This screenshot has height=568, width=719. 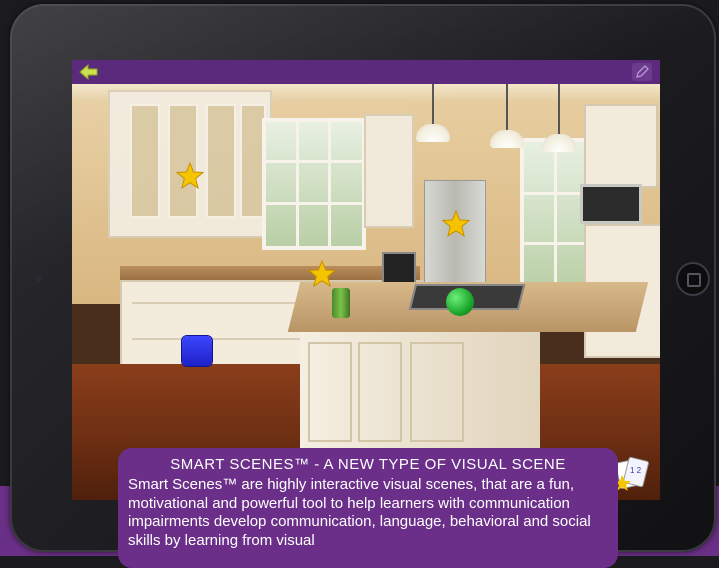 I want to click on green-jar, so click(x=341, y=303).